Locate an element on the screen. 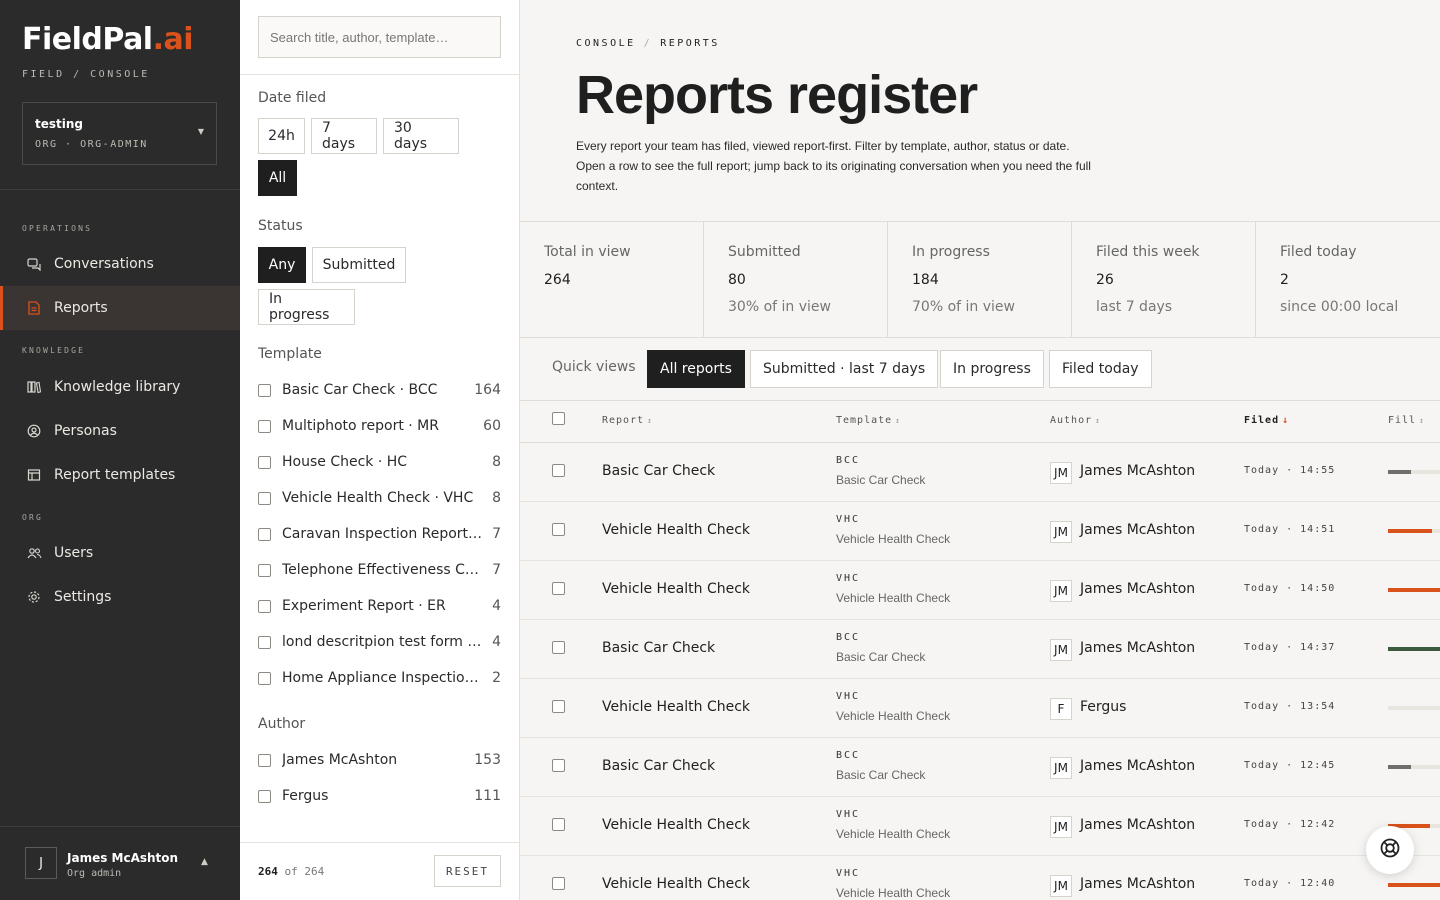  author-option: Fergus 111 is located at coordinates (379, 796).